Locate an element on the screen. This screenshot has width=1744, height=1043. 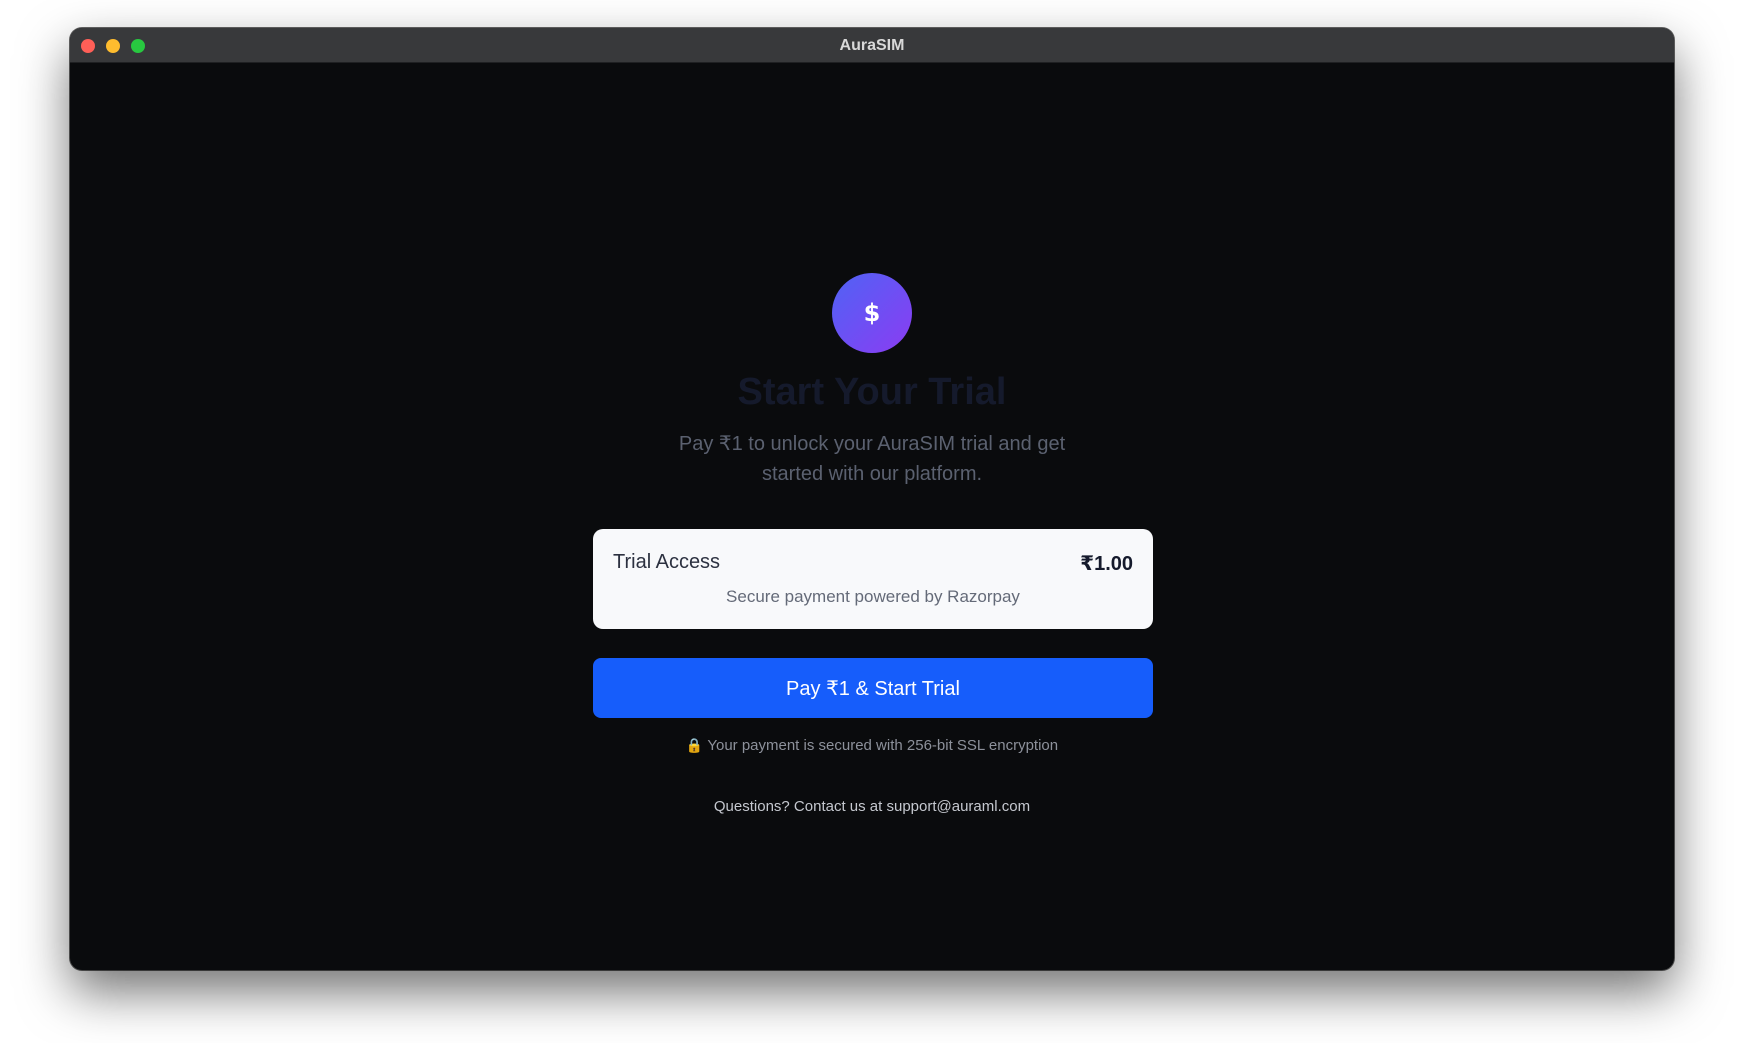
payment-provider-note: Secure payment powered by Razorpay is located at coordinates (873, 596).